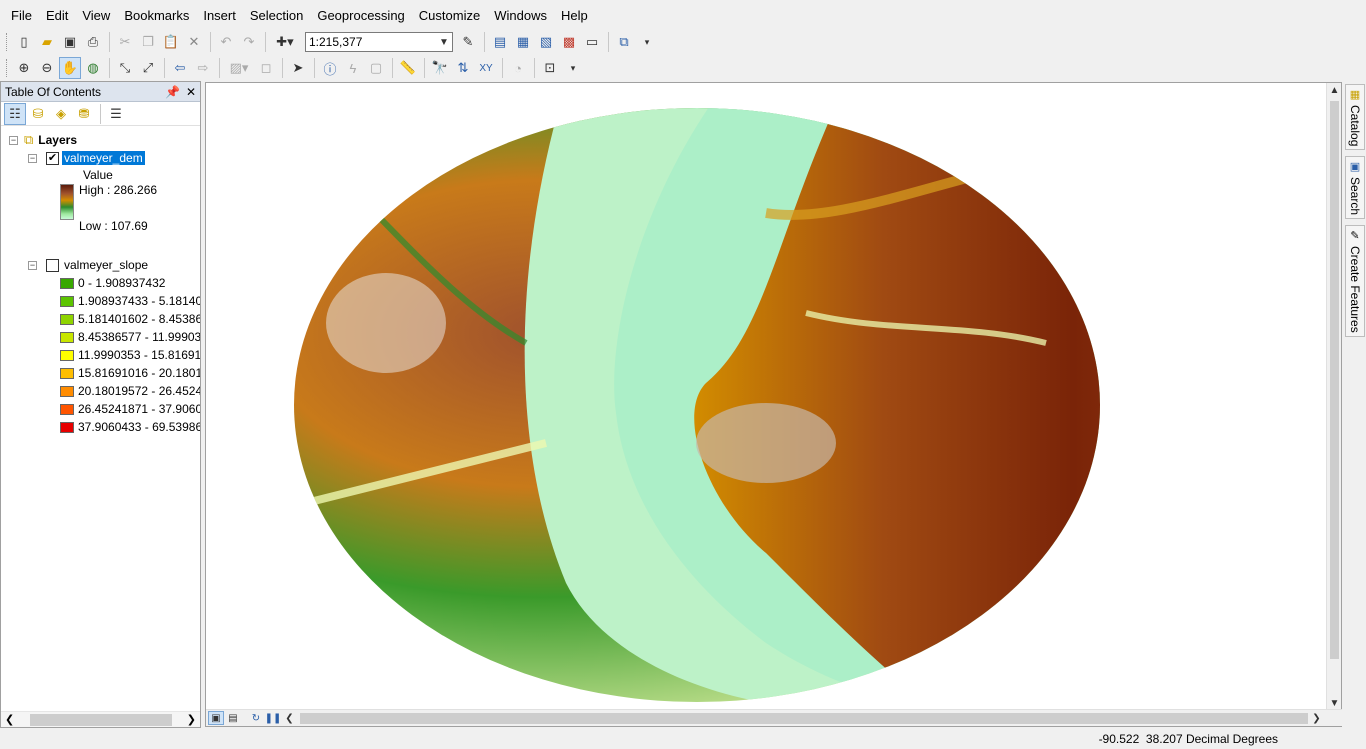 The height and width of the screenshot is (749, 1366). What do you see at coordinates (70, 42) in the screenshot?
I see `save-icon: ▣` at bounding box center [70, 42].